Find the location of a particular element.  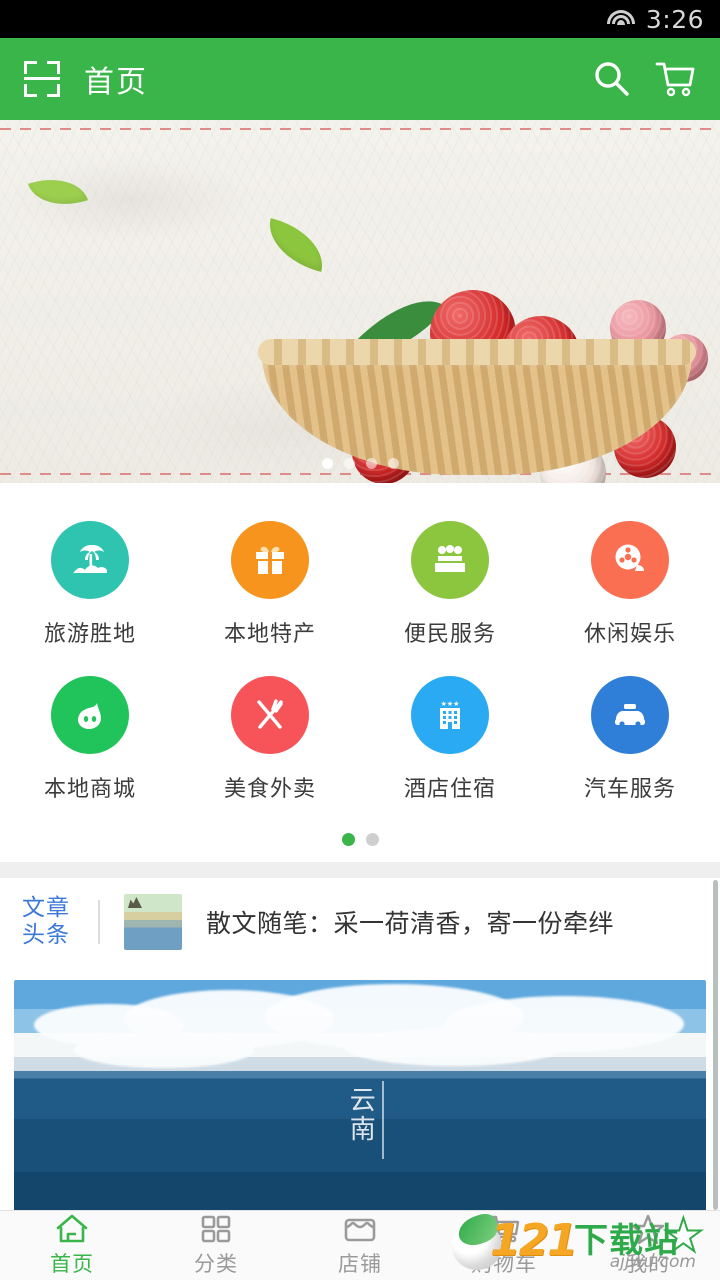

article-headline-tag: 文章 头条 is located at coordinates (46, 922).